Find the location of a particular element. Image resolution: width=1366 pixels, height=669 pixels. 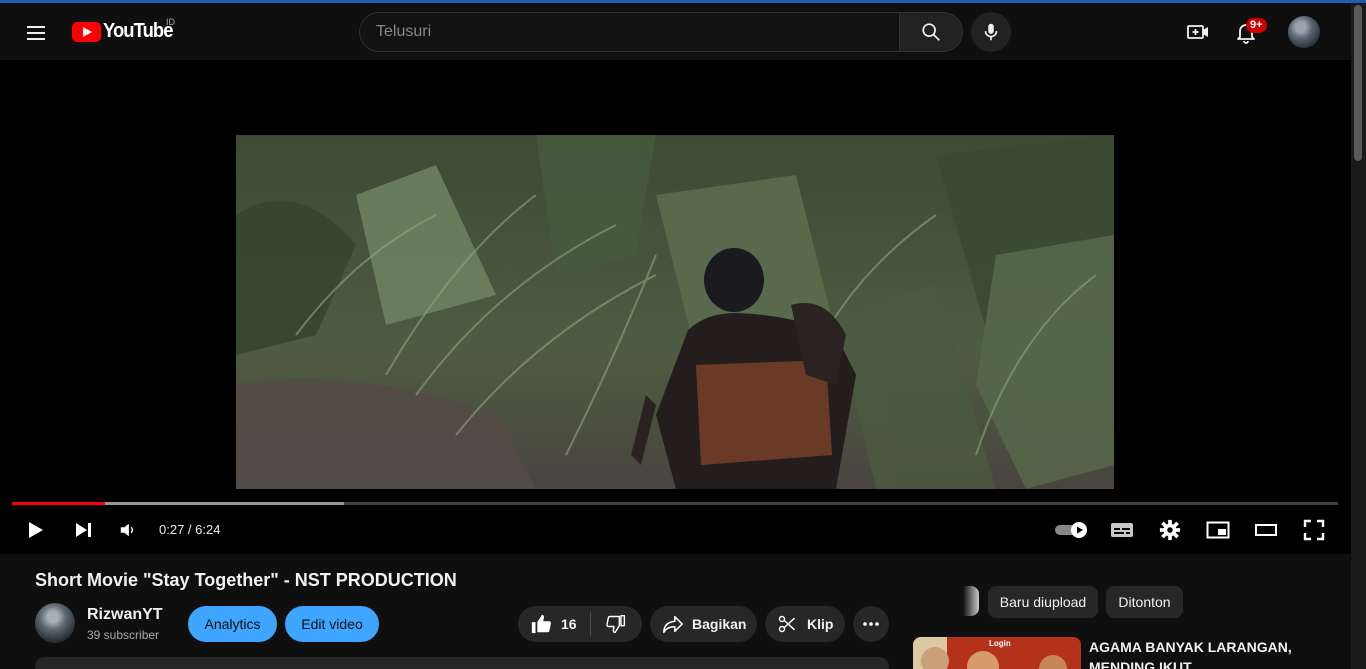

progress-bar is located at coordinates (675, 503).